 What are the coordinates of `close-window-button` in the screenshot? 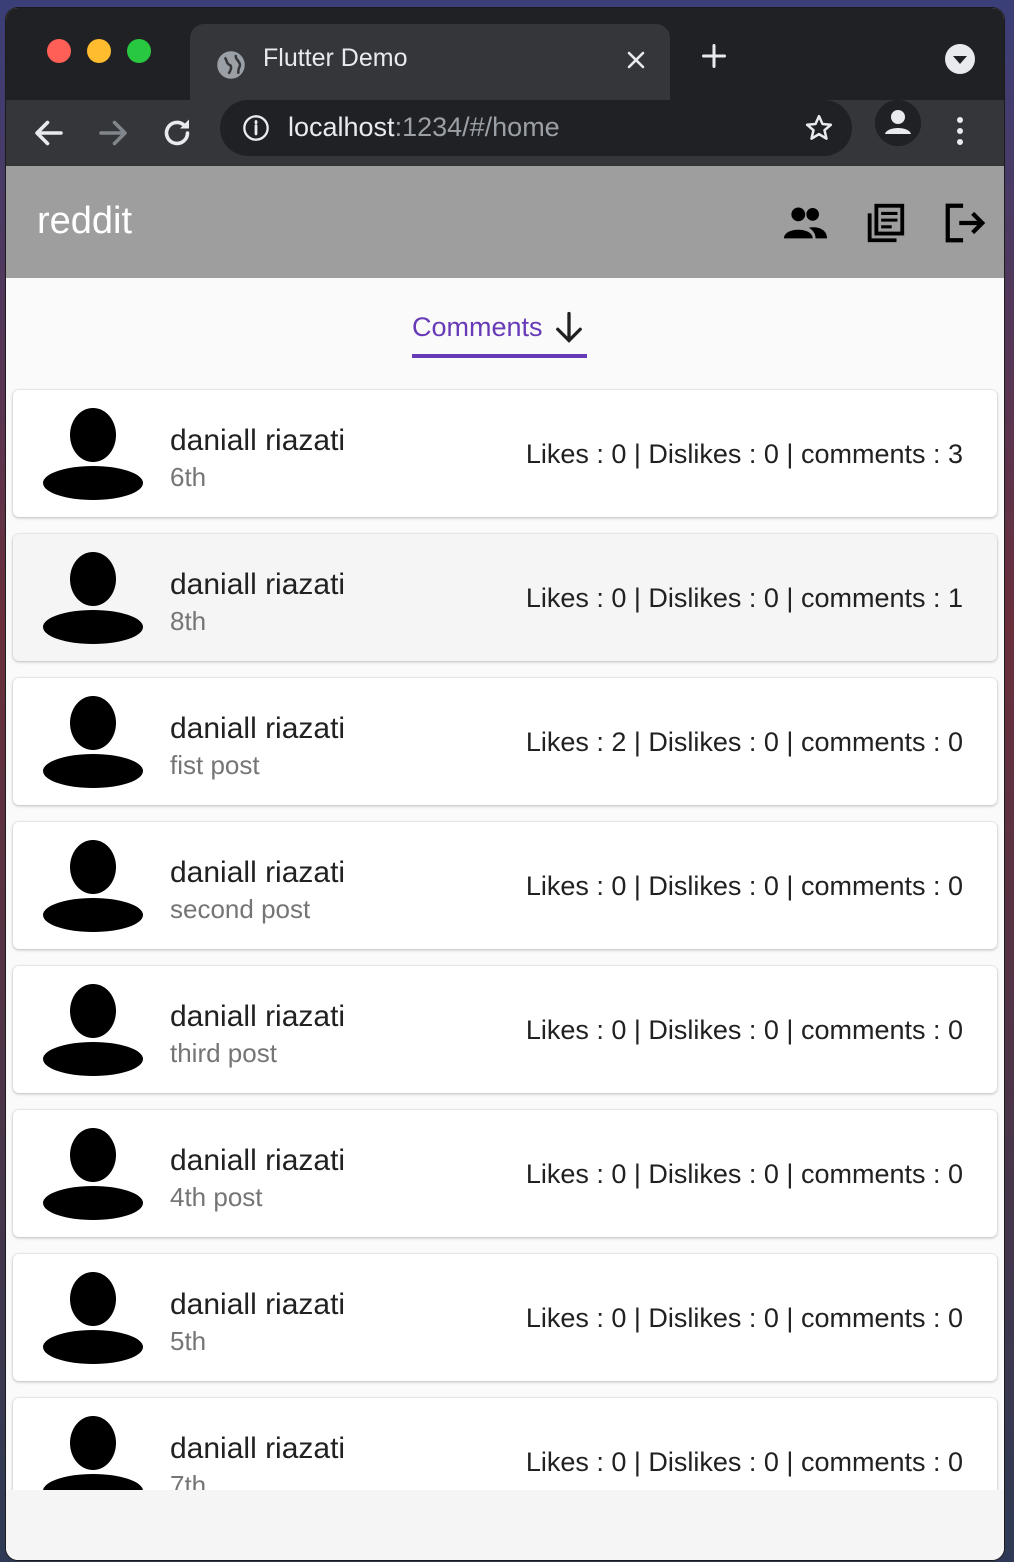 It's located at (59, 51).